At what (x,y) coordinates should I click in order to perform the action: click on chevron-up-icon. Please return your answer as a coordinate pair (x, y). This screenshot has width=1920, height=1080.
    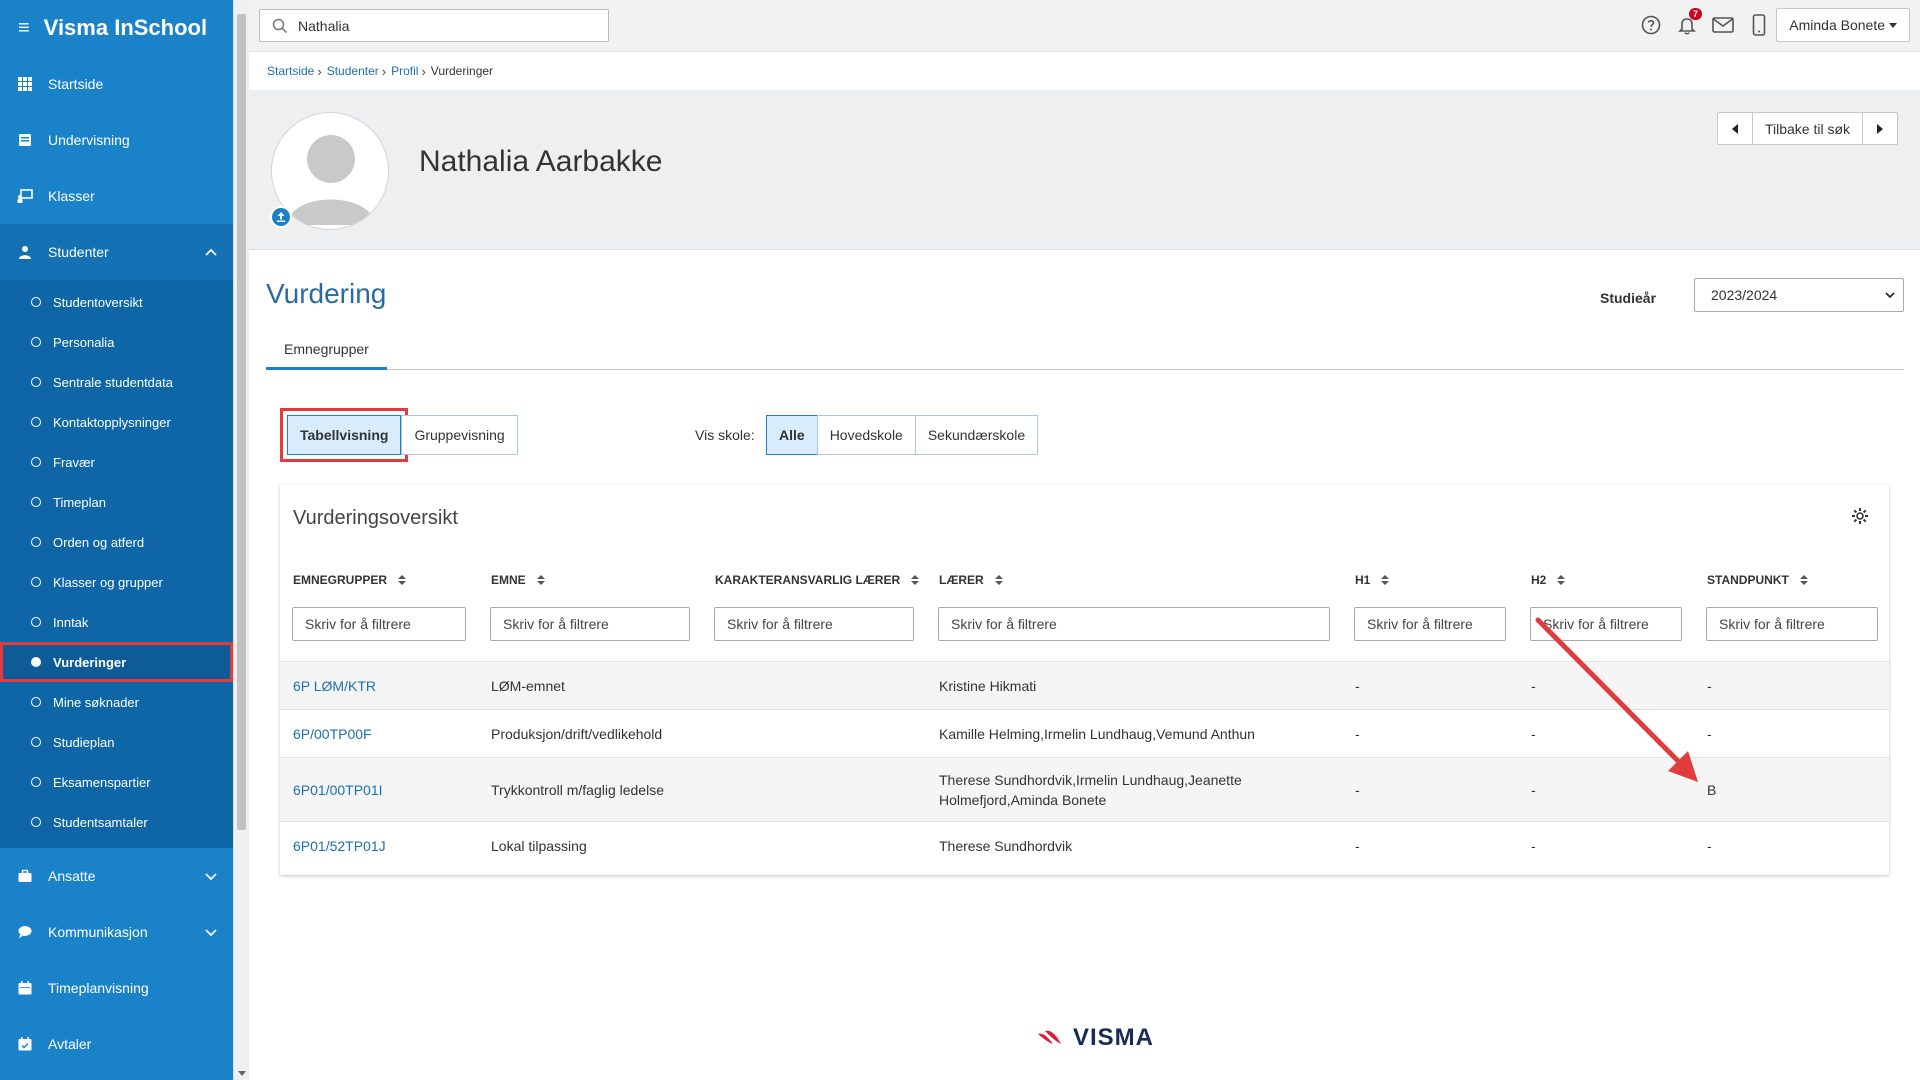
    Looking at the image, I should click on (211, 252).